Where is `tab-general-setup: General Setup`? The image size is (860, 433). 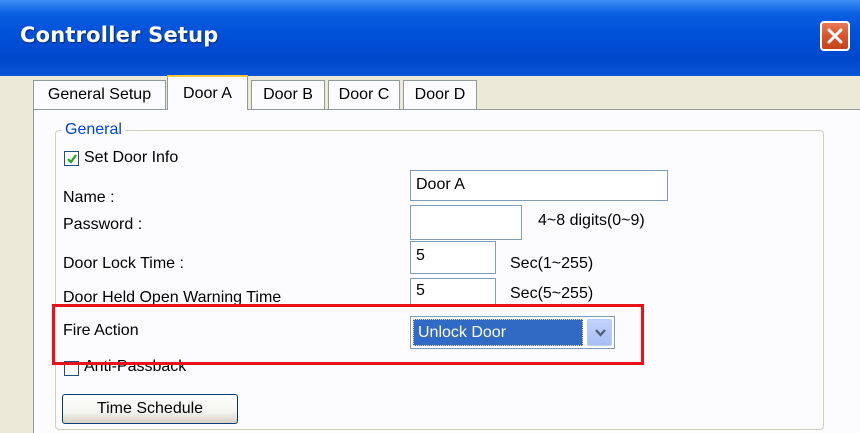
tab-general-setup: General Setup is located at coordinates (99, 95).